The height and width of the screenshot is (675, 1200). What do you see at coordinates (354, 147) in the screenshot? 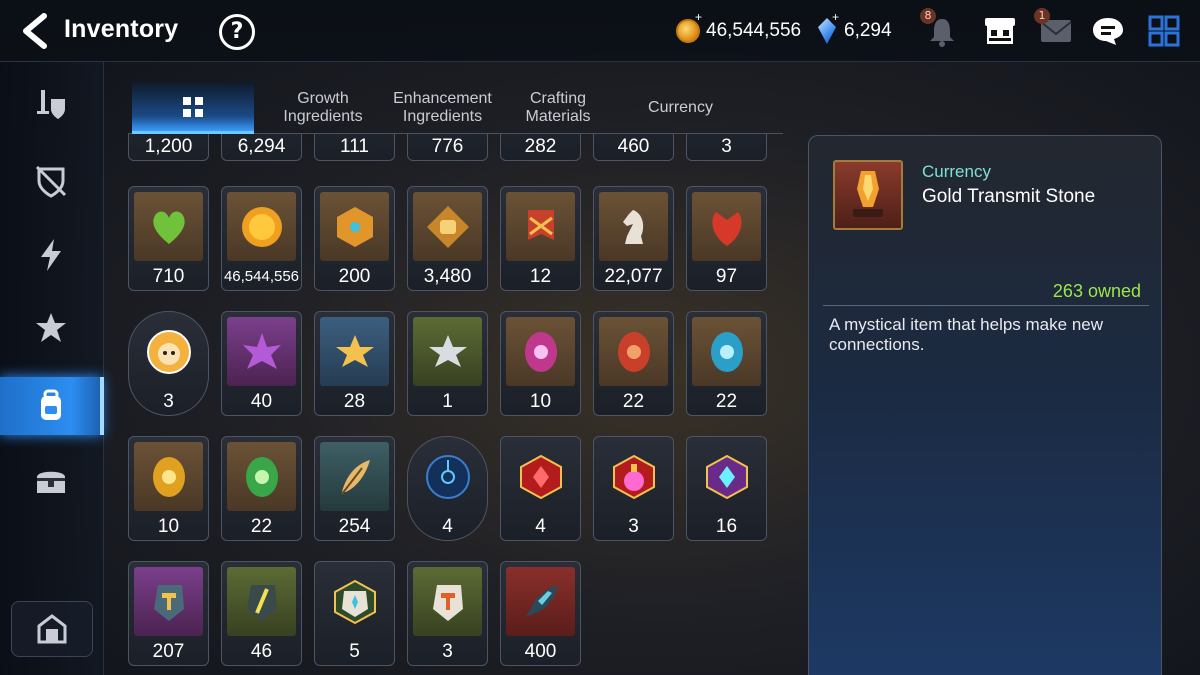
I see `item-slot: 111` at bounding box center [354, 147].